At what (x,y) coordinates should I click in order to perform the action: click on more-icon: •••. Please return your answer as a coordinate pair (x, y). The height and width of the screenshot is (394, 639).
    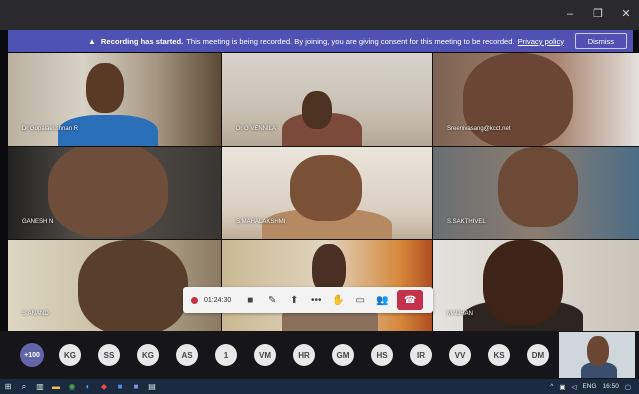
    Looking at the image, I should click on (316, 300).